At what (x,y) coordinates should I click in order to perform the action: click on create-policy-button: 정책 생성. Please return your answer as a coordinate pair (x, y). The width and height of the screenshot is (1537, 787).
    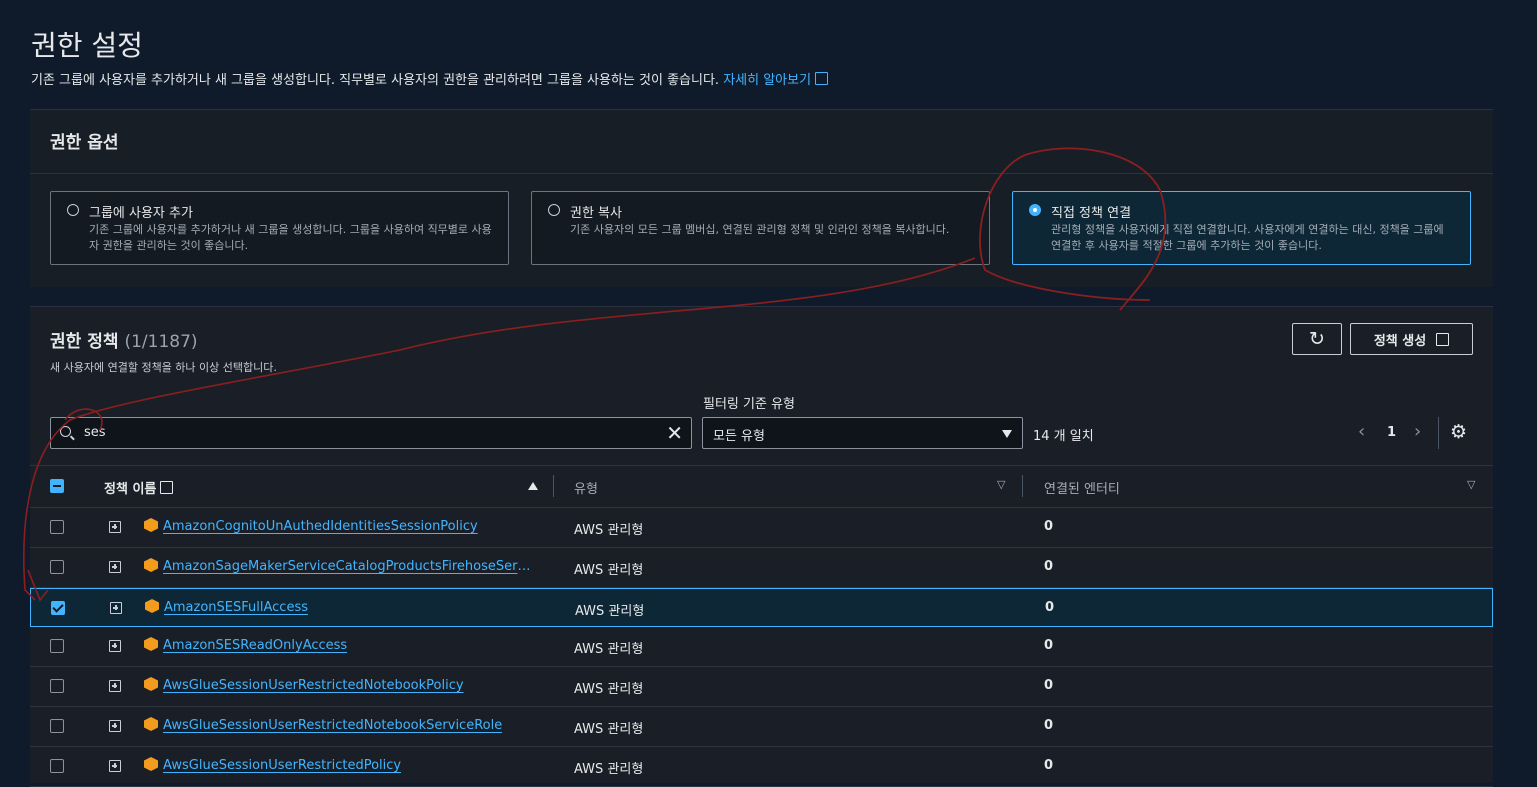
    Looking at the image, I should click on (1411, 339).